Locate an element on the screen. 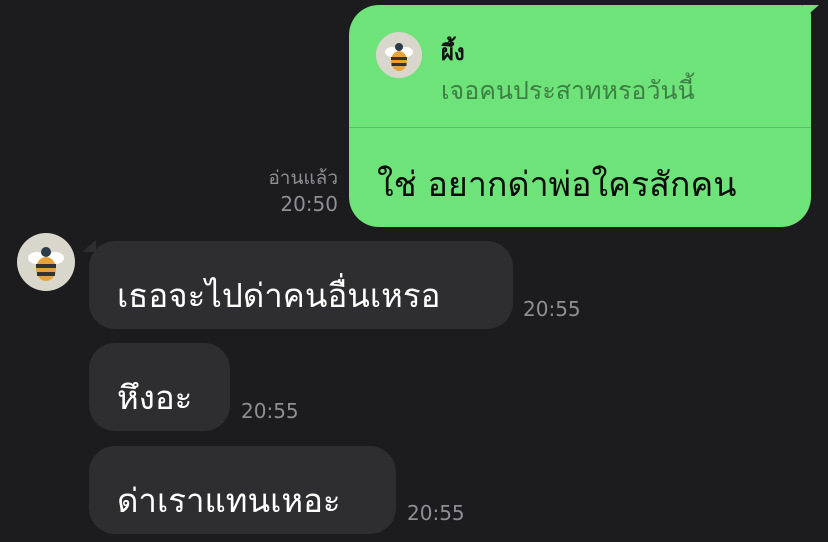 The width and height of the screenshot is (828, 542). received-message-bubble: เธอจะไปด่าคนอื่นเหรอ is located at coordinates (301, 285).